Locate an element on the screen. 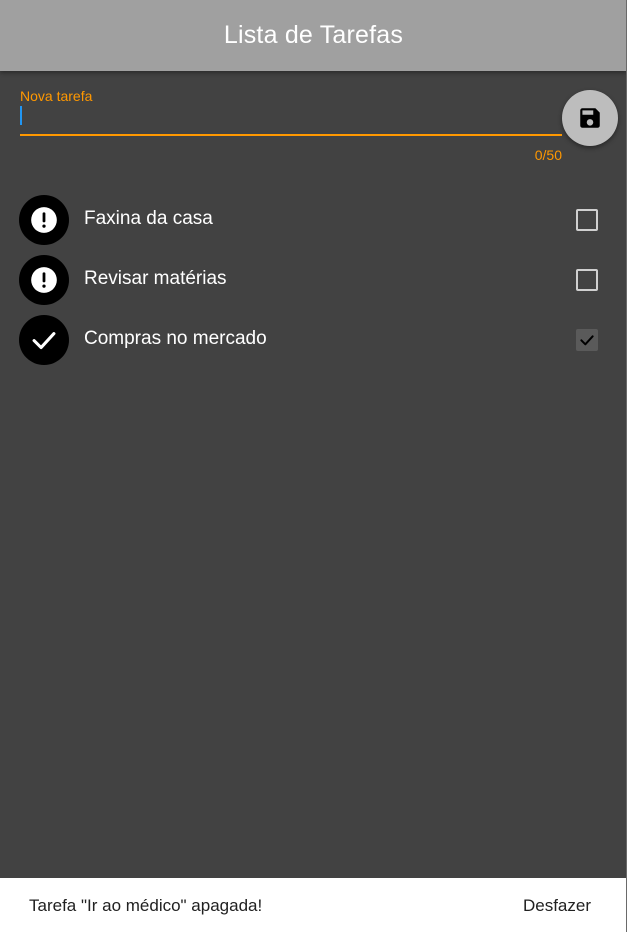  new-task-form: Nova tarefa 0/50 is located at coordinates (291, 126).